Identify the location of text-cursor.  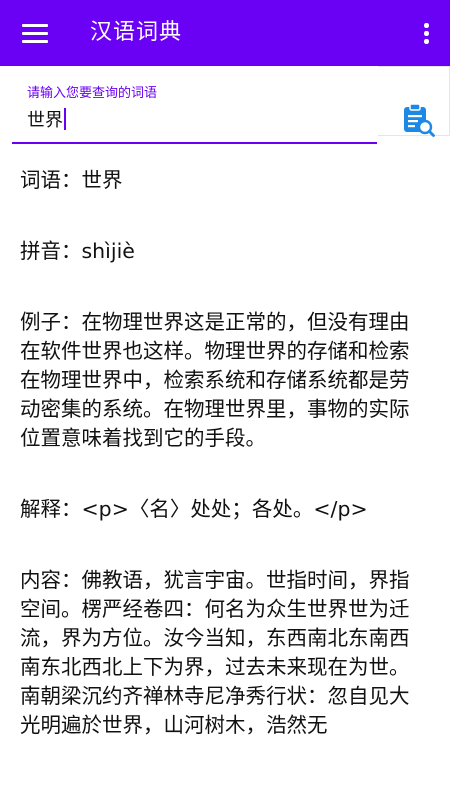
(65, 119).